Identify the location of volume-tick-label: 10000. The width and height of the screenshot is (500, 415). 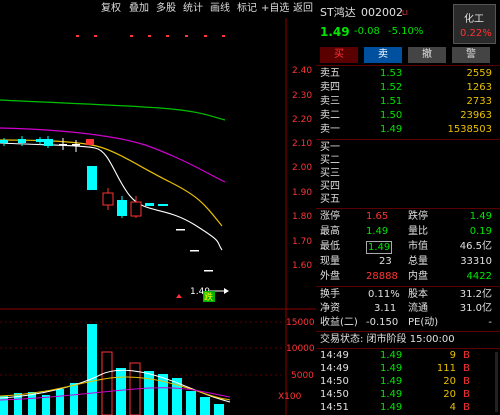
(300, 349).